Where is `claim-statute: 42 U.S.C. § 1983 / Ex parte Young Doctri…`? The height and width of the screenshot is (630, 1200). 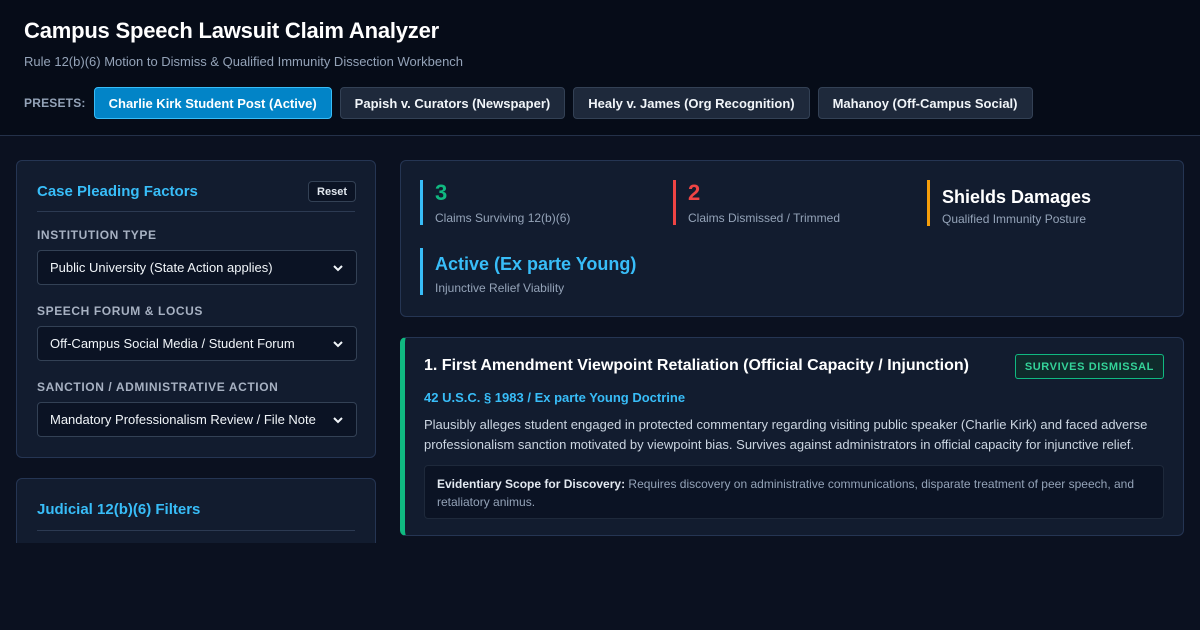
claim-statute: 42 U.S.C. § 1983 / Ex parte Young Doctri… is located at coordinates (555, 397).